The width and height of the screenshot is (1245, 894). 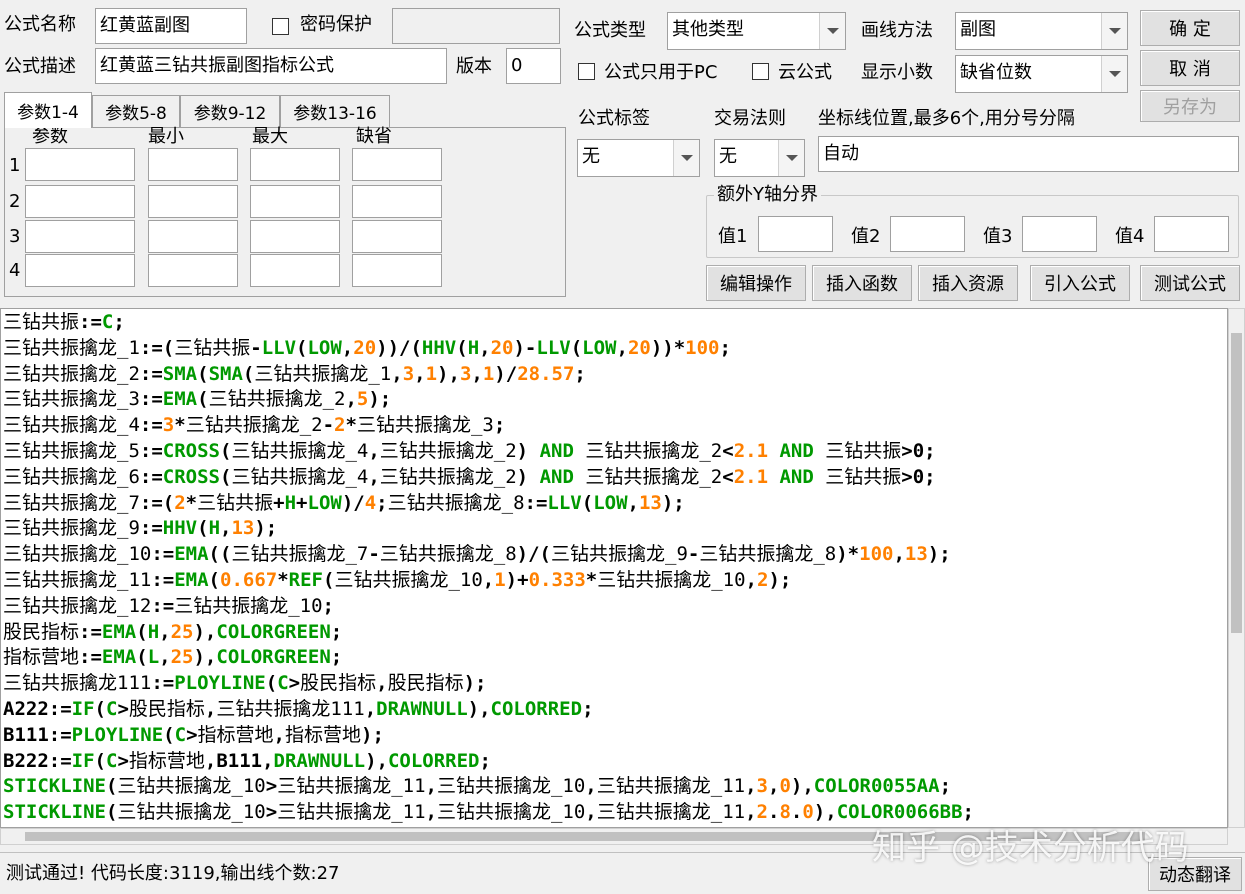 I want to click on code-token: 3, so click(x=168, y=425).